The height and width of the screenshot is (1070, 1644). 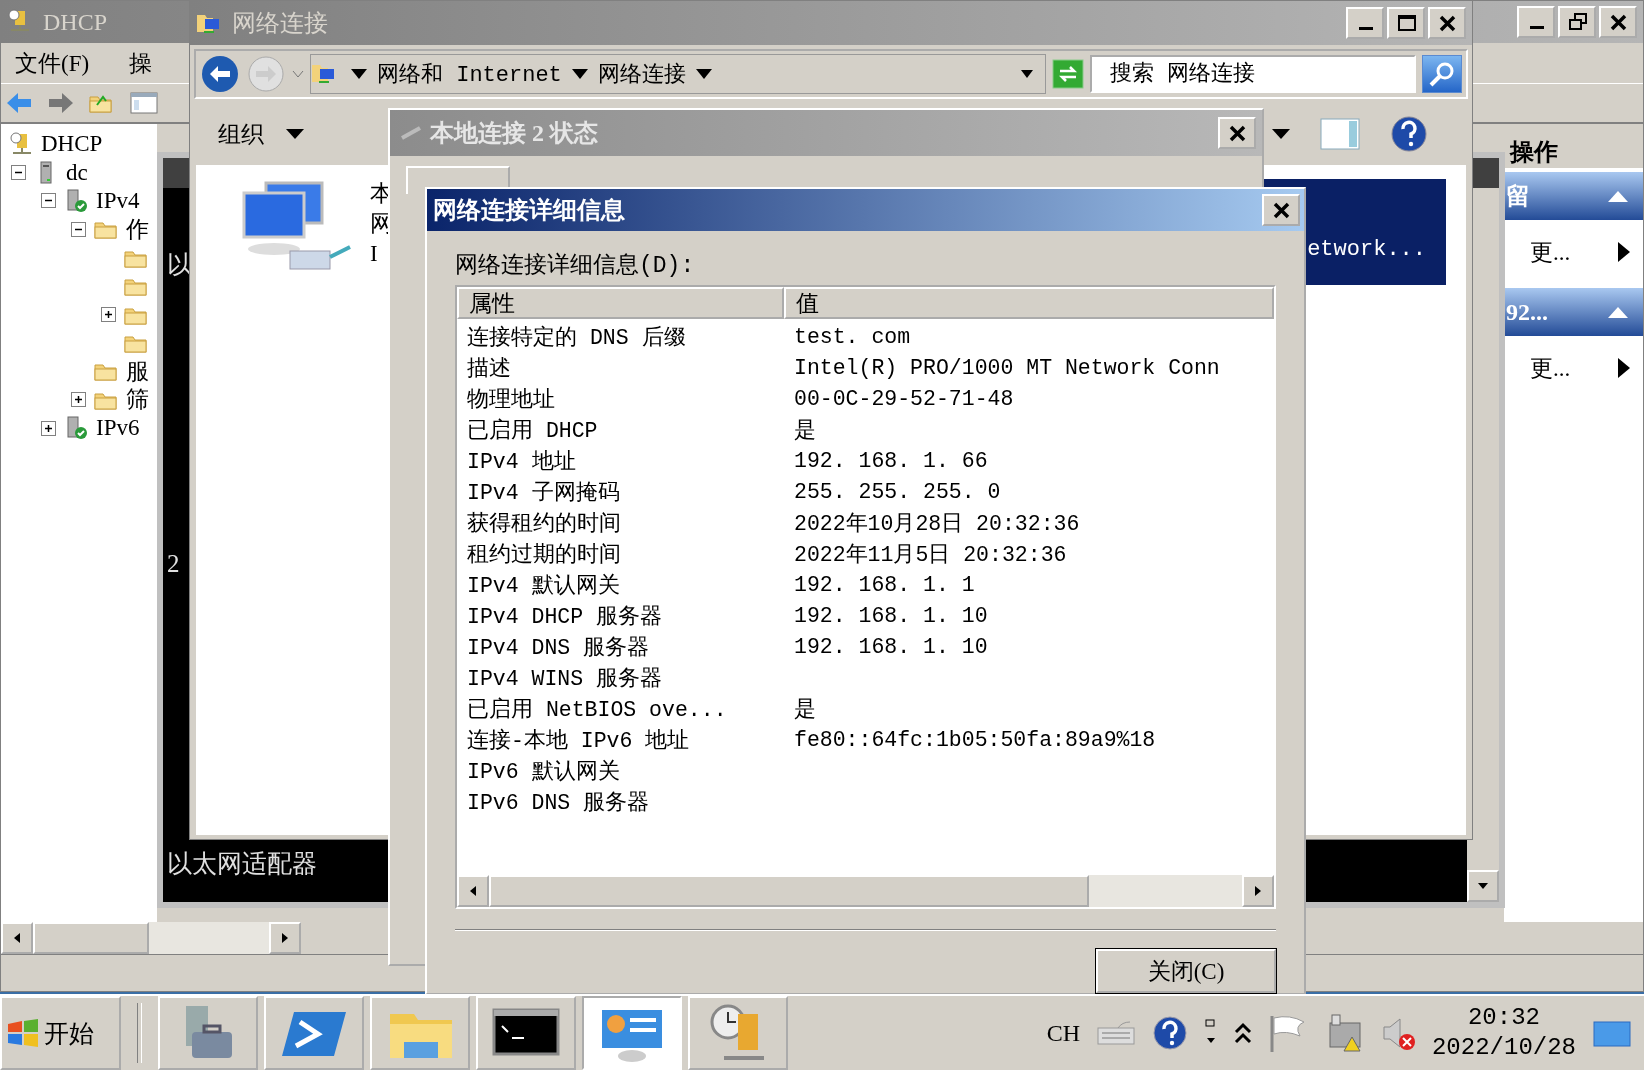 What do you see at coordinates (891, 460) in the screenshot?
I see `value-cell-text: 192. 168. 1. 66` at bounding box center [891, 460].